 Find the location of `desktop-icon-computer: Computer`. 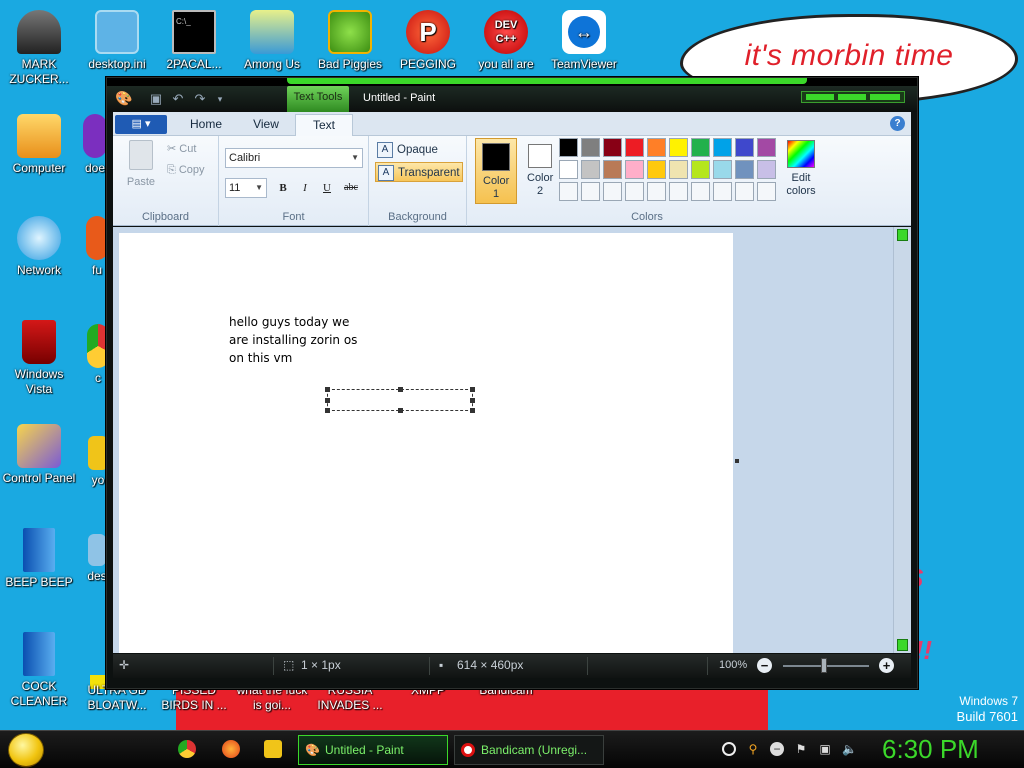

desktop-icon-computer: Computer is located at coordinates (39, 145).